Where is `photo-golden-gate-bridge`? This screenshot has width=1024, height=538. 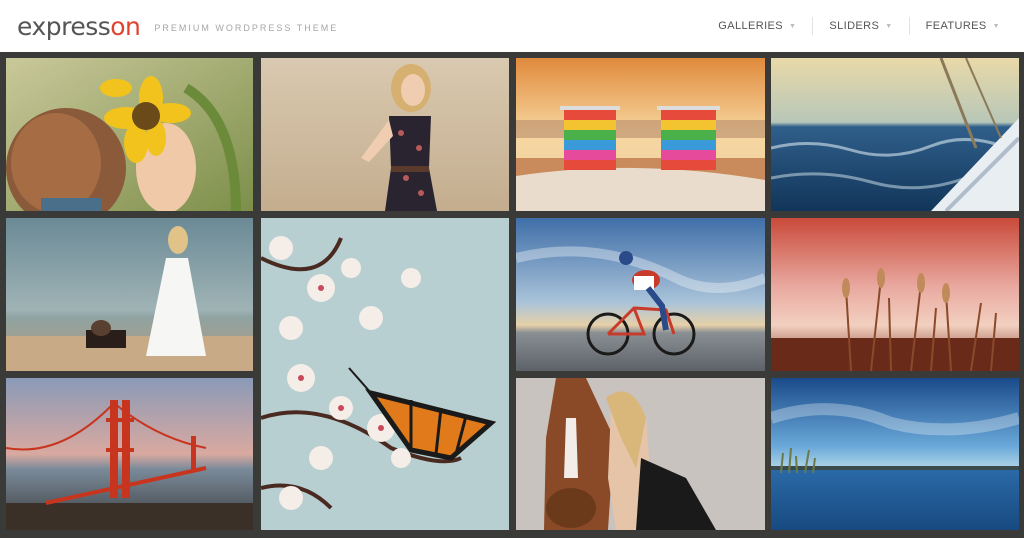 photo-golden-gate-bridge is located at coordinates (129, 454).